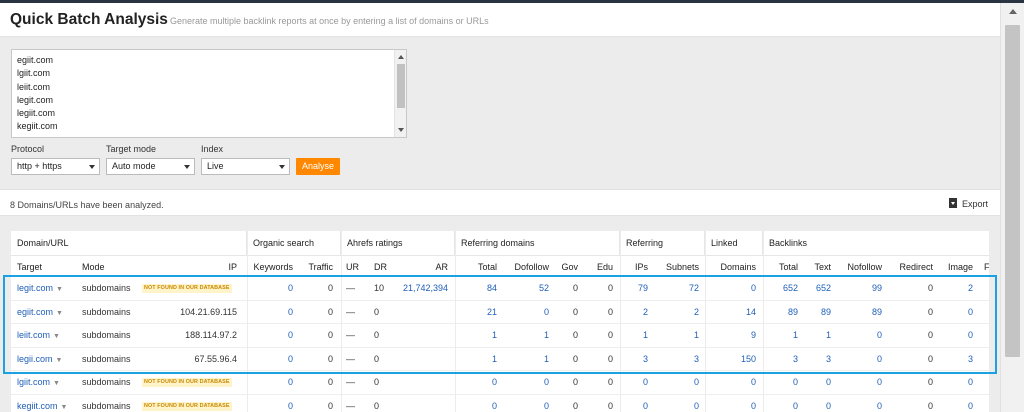 Image resolution: width=1024 pixels, height=412 pixels. Describe the element at coordinates (318, 166) in the screenshot. I see `analyse-button: Analyse` at that location.